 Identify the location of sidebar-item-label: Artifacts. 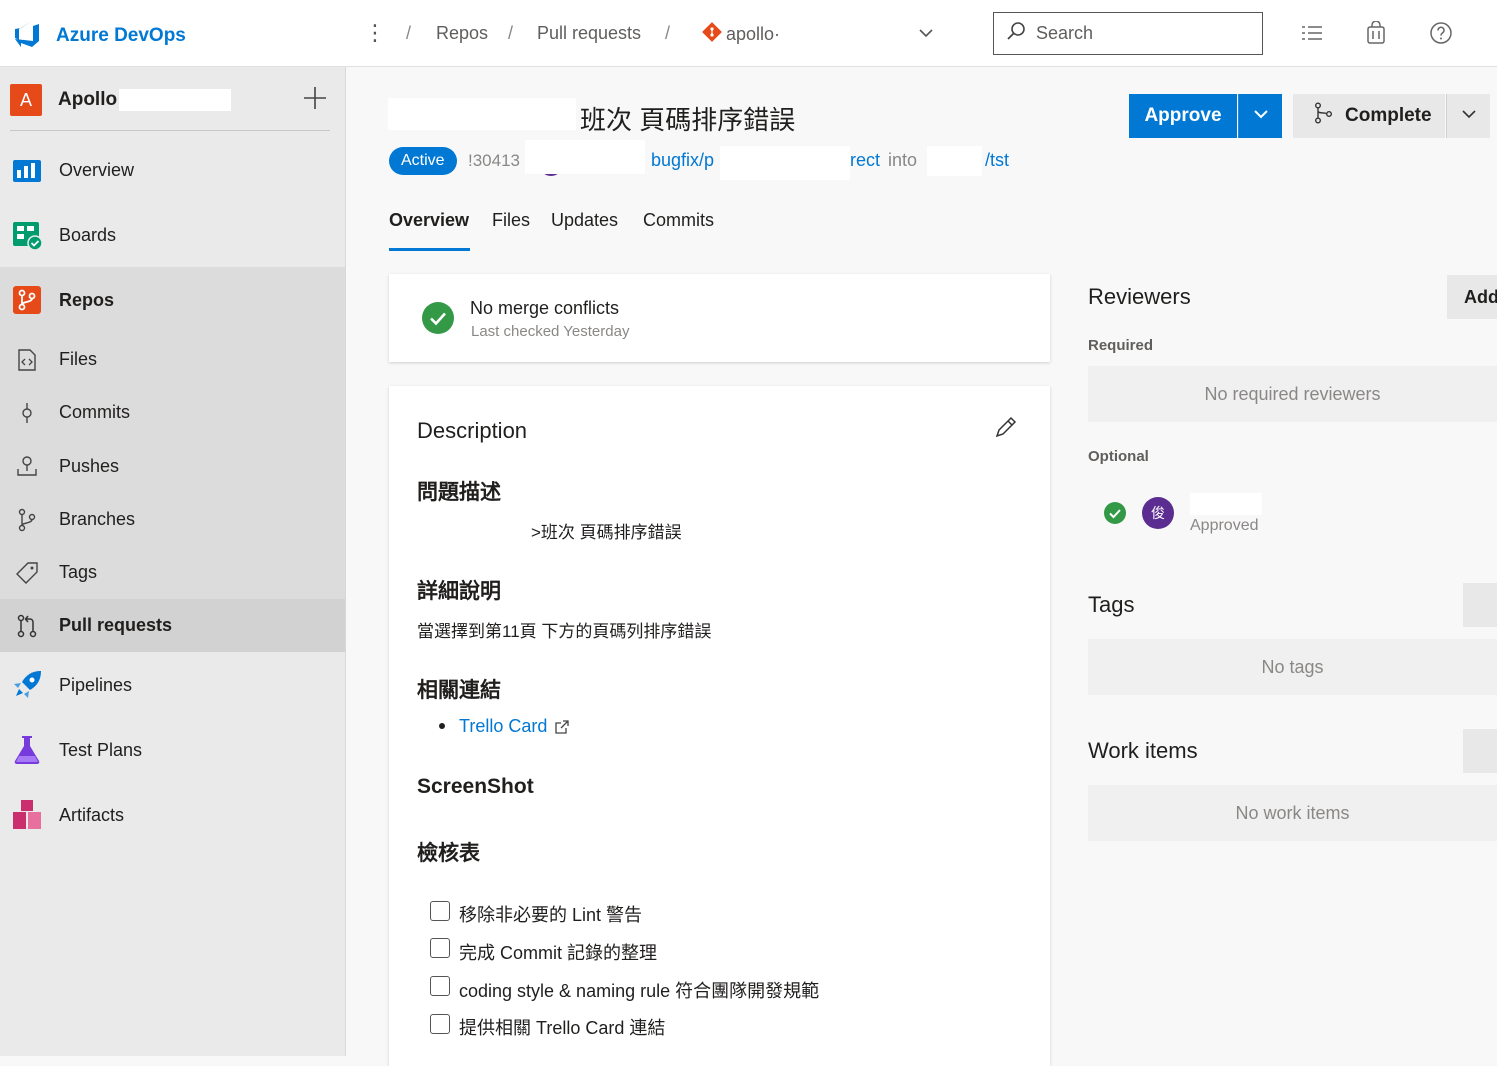
(92, 814).